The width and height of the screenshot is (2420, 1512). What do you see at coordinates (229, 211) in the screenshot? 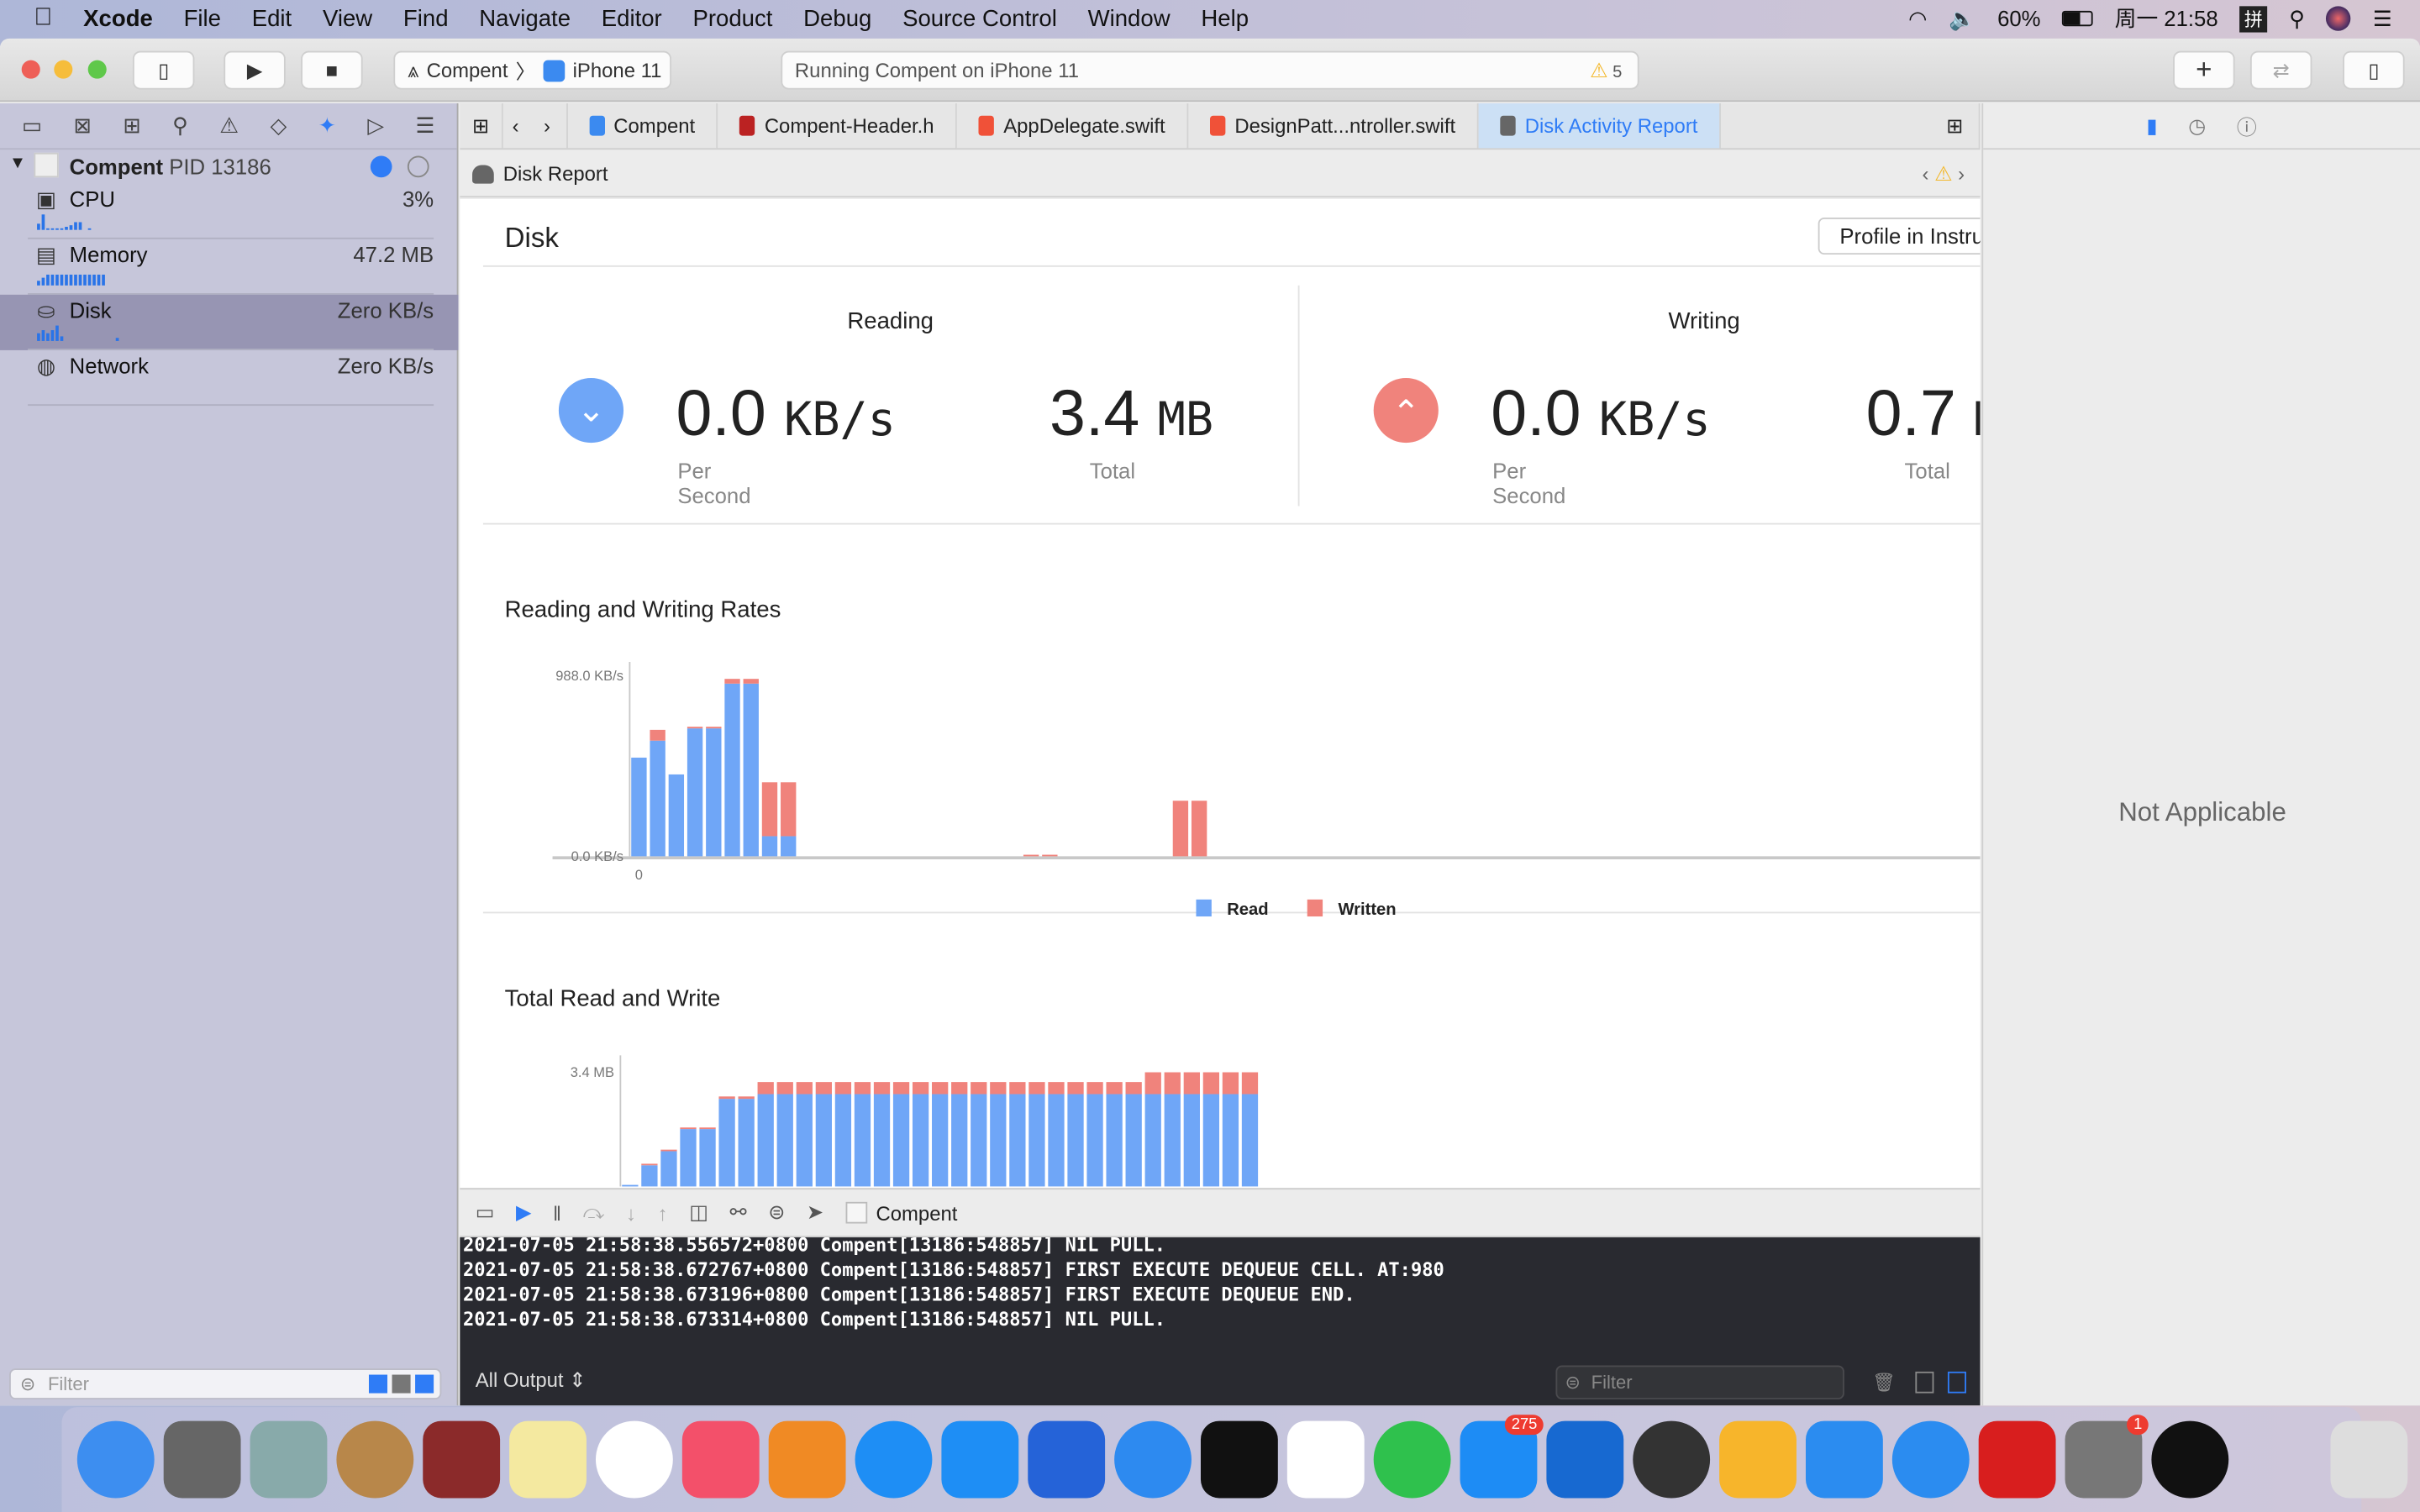
I see `gauge-cpu: ▣ CPU 3%` at bounding box center [229, 211].